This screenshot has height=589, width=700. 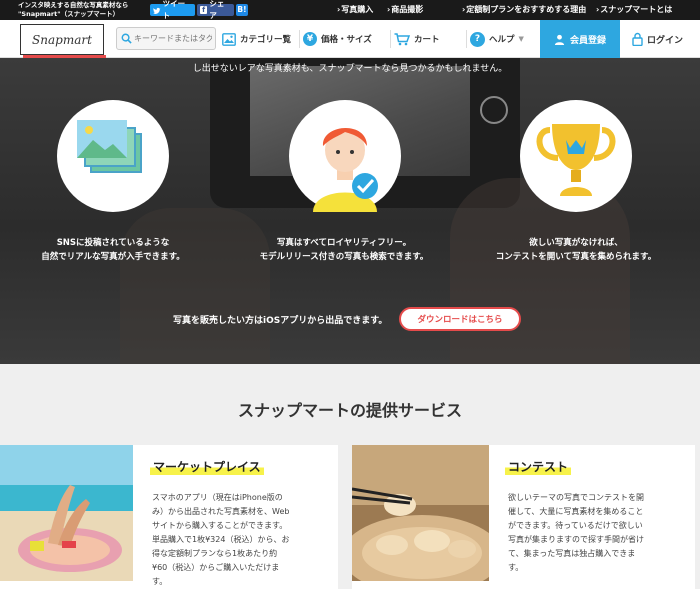 What do you see at coordinates (266, 40) in the screenshot?
I see `nav-category-label: カテゴリー覧` at bounding box center [266, 40].